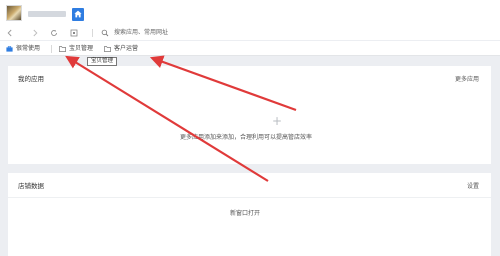 The width and height of the screenshot is (500, 256). I want to click on shop-data-title: 店铺数据, so click(31, 186).